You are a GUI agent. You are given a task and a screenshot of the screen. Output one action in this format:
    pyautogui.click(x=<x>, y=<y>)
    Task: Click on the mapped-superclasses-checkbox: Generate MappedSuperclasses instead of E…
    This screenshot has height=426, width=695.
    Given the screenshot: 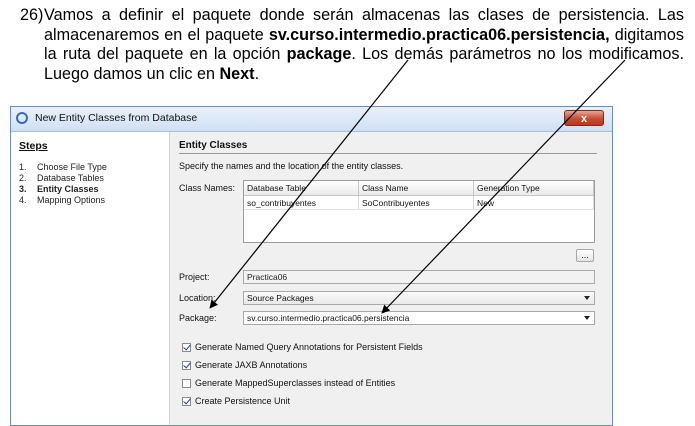 What is the action you would take?
    pyautogui.click(x=288, y=383)
    